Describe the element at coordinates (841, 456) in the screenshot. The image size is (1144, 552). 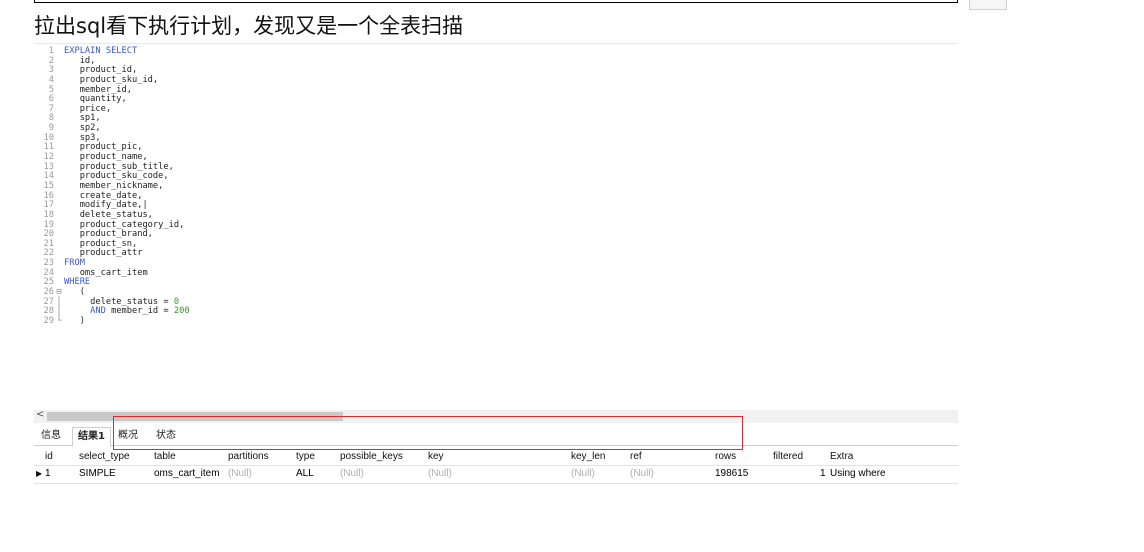
I see `col-header-extra: Extra` at that location.